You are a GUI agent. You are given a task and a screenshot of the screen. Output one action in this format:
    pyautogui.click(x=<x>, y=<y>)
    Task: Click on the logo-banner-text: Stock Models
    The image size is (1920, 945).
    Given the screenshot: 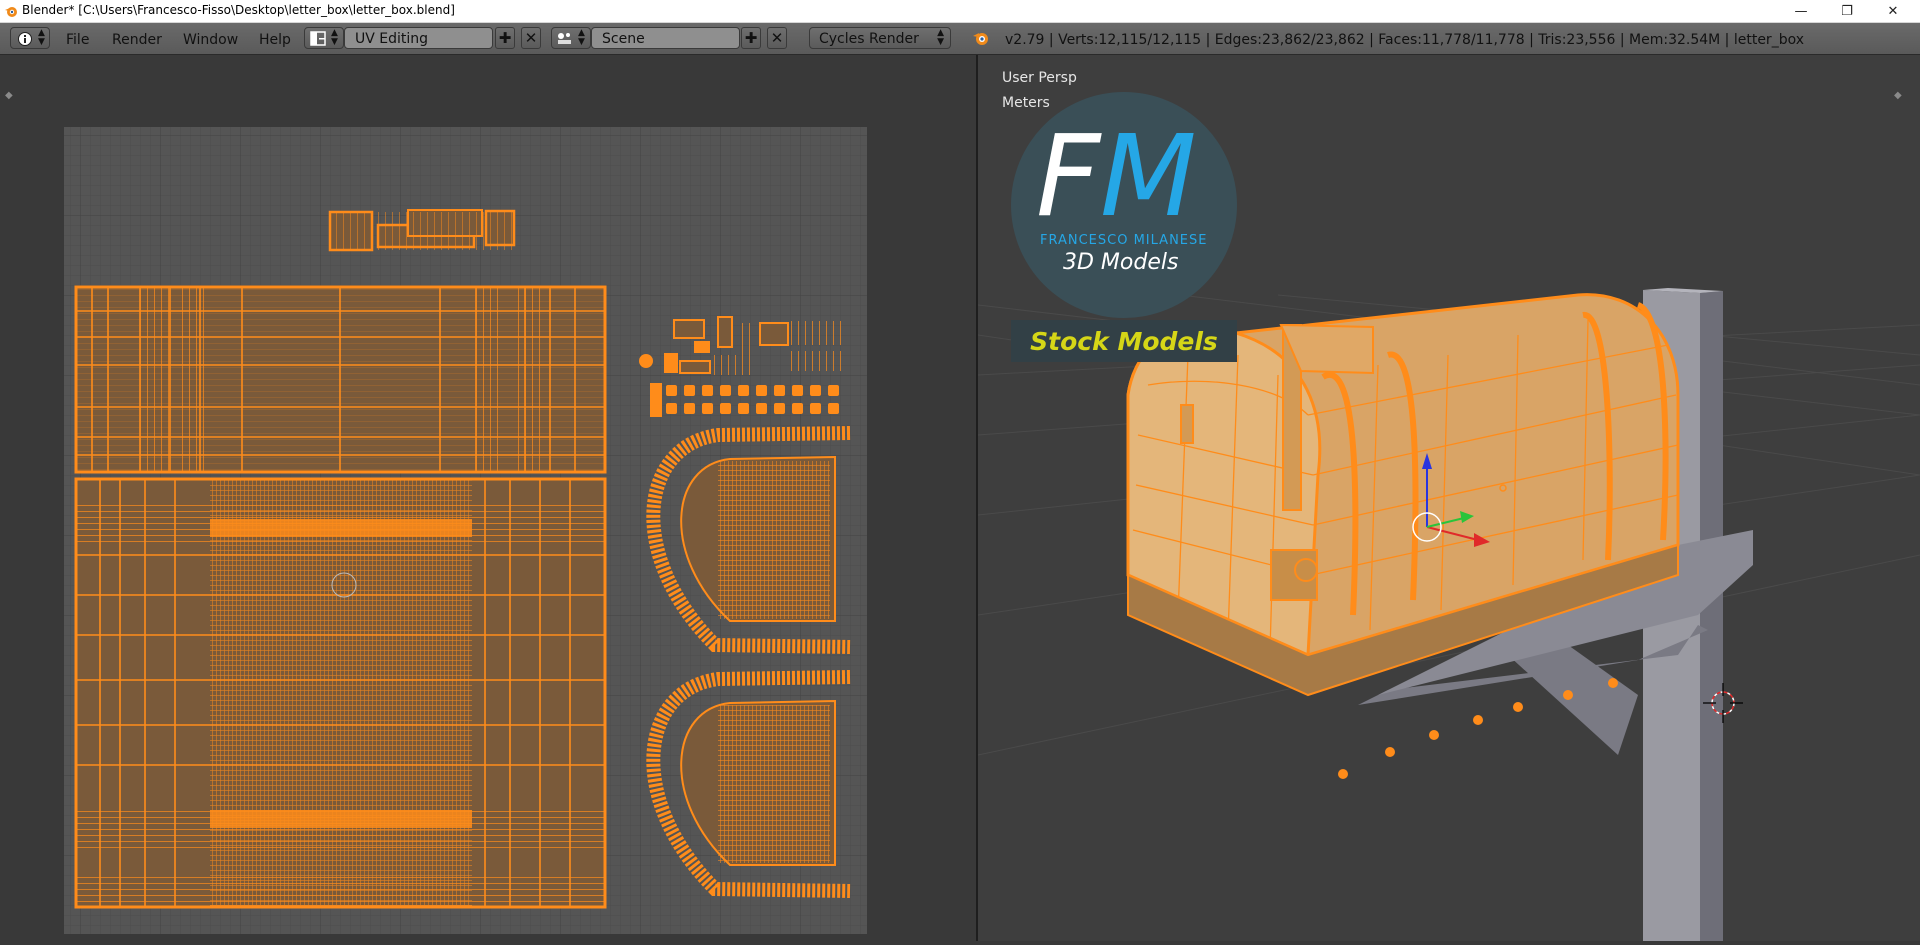 What is the action you would take?
    pyautogui.click(x=1124, y=341)
    